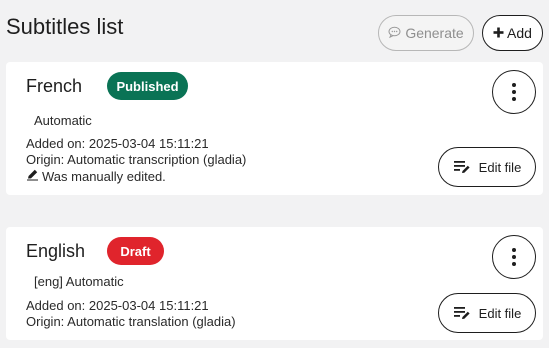 This screenshot has height=348, width=549. I want to click on edited-note: Was manually edited., so click(136, 176).